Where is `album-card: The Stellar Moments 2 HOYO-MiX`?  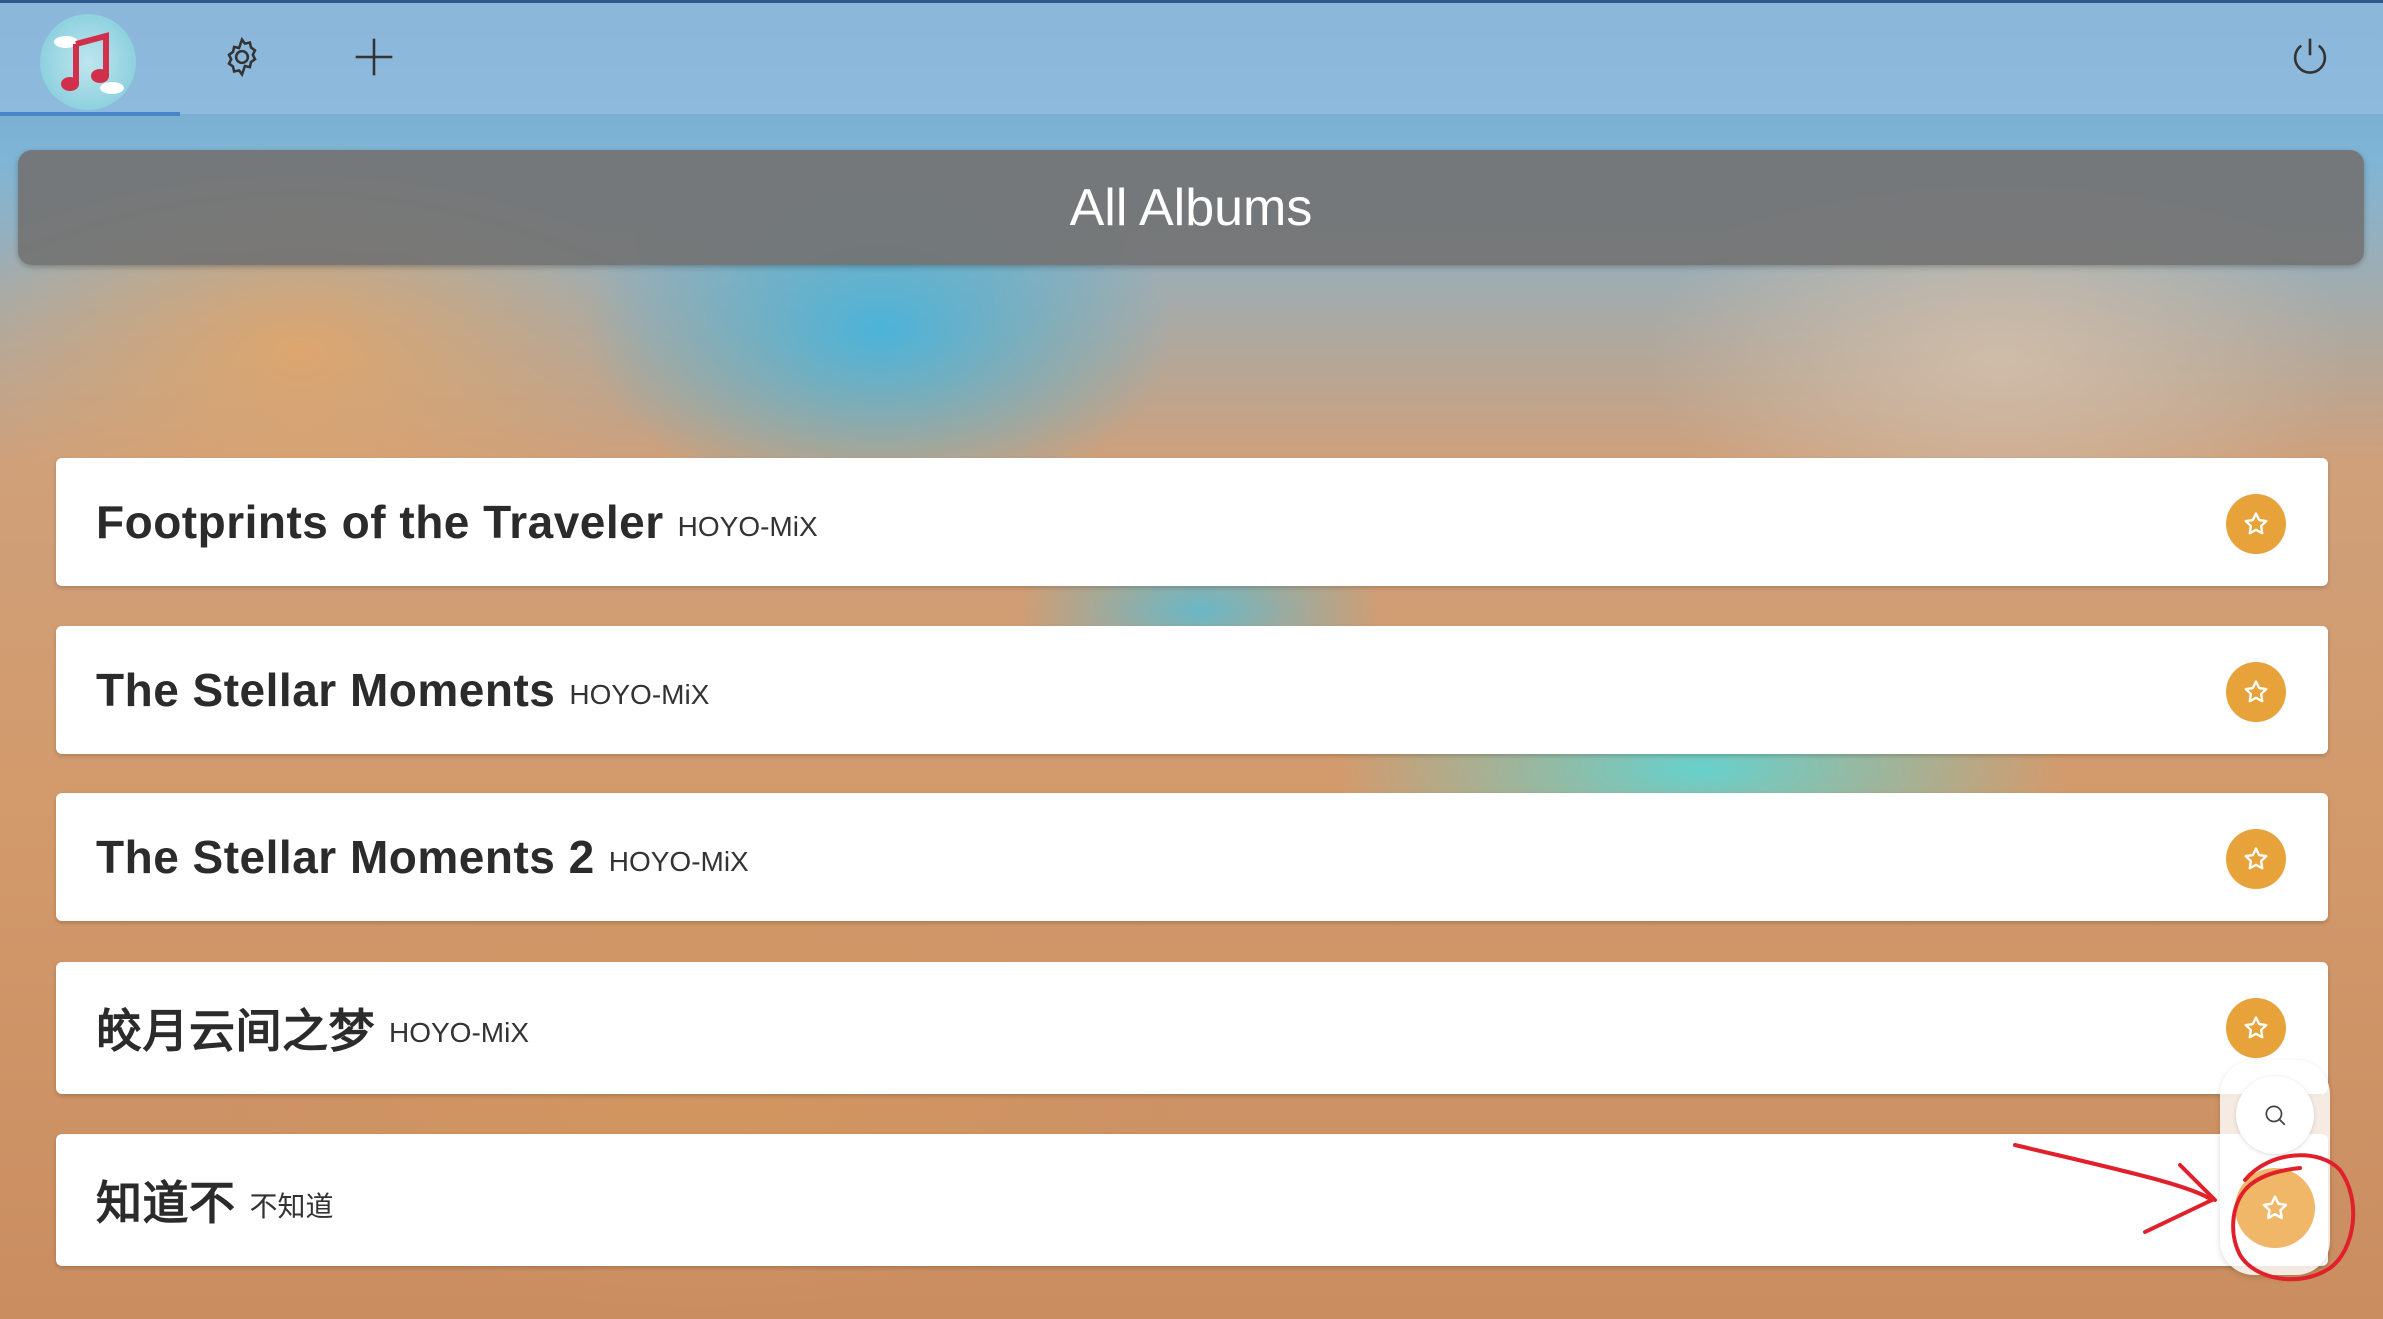
album-card: The Stellar Moments 2 HOYO-MiX is located at coordinates (1192, 857).